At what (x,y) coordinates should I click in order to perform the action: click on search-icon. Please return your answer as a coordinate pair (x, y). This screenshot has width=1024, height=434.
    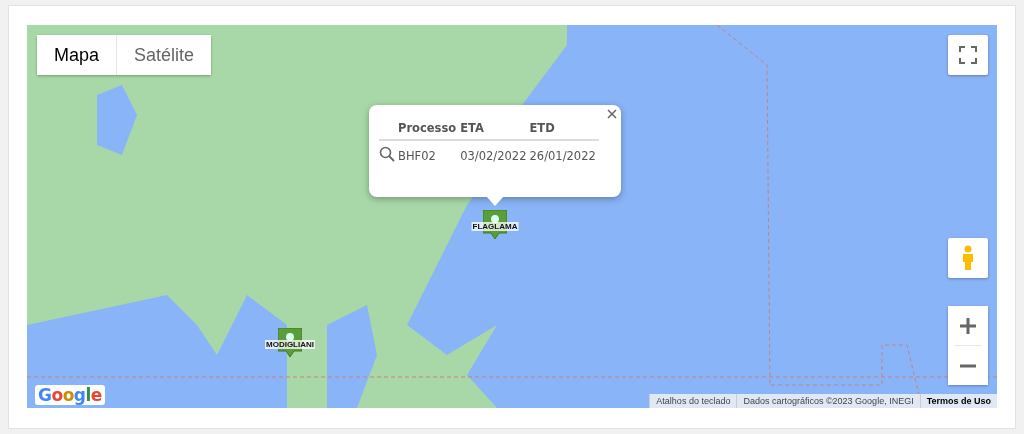
    Looking at the image, I should click on (387, 154).